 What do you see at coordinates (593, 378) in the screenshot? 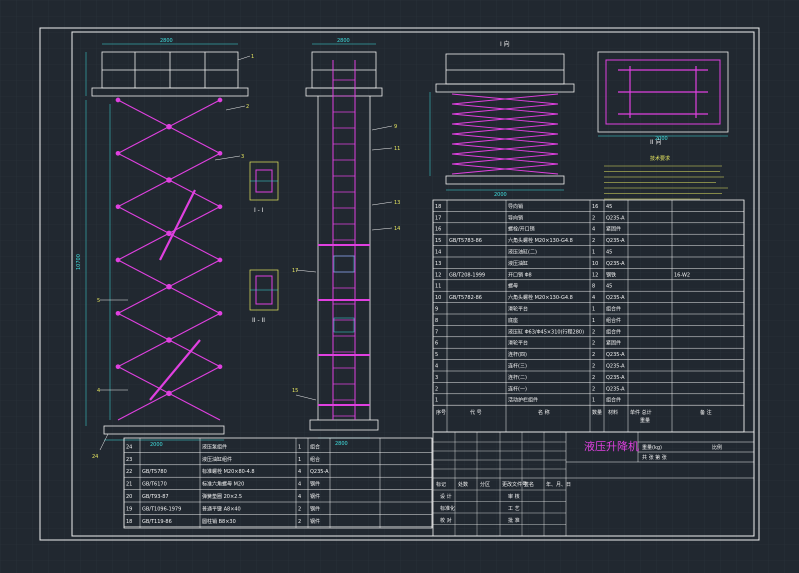
I see `part-qty-3: 2` at bounding box center [593, 378].